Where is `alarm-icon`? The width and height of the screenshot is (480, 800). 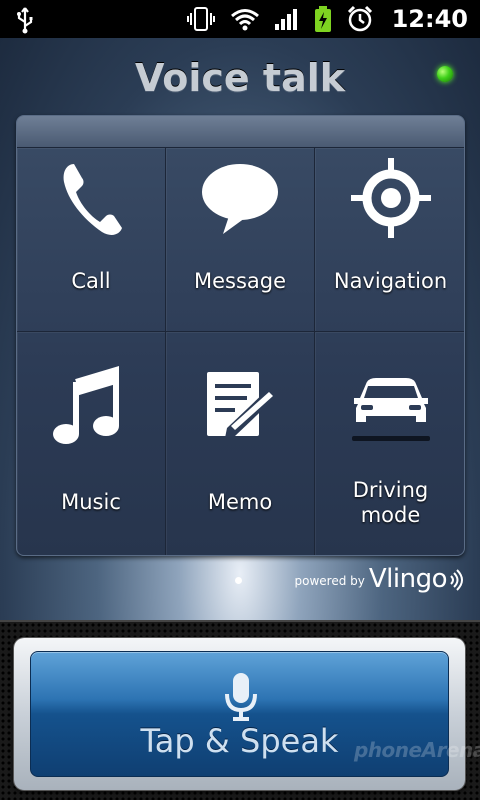 alarm-icon is located at coordinates (359, 18).